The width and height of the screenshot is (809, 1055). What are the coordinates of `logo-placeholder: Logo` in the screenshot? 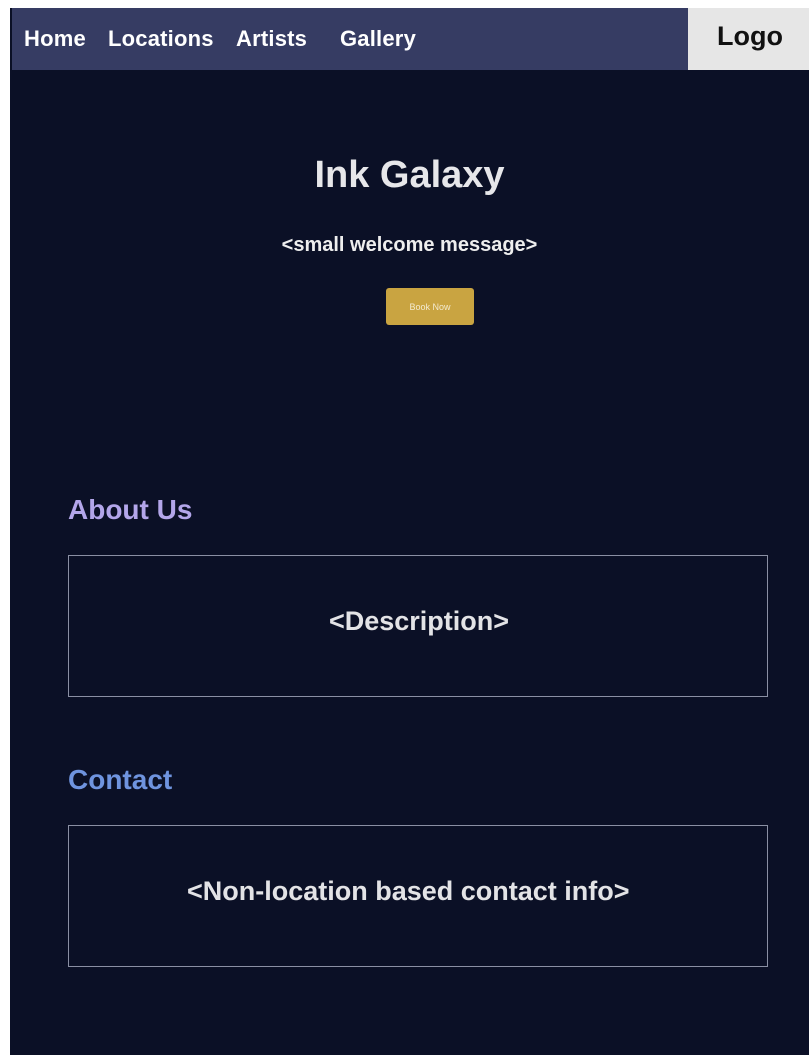 It's located at (748, 39).